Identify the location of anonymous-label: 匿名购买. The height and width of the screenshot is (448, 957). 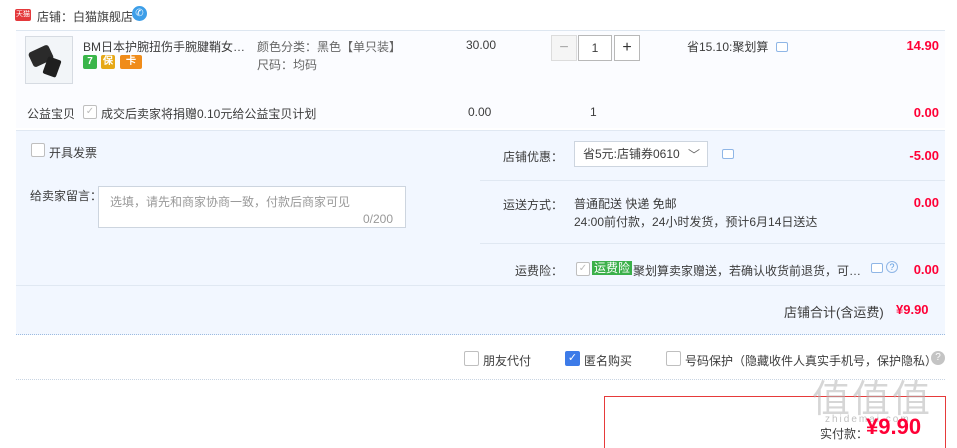
(608, 360).